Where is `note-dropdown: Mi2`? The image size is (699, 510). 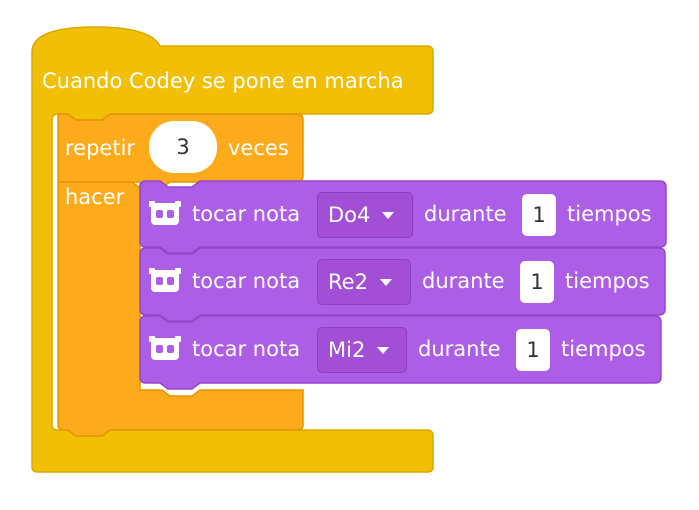 note-dropdown: Mi2 is located at coordinates (362, 350).